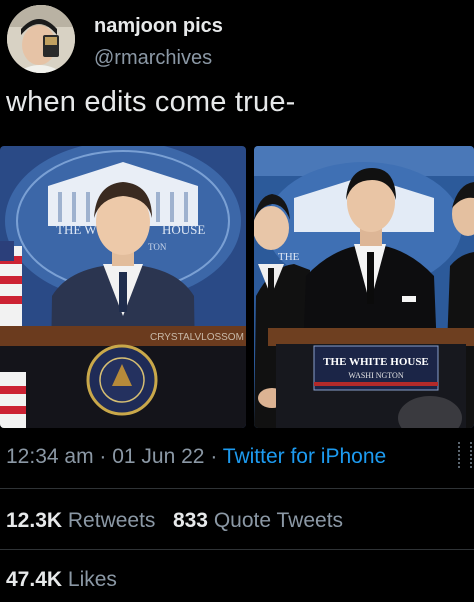  I want to click on avatar-image, so click(41, 39).